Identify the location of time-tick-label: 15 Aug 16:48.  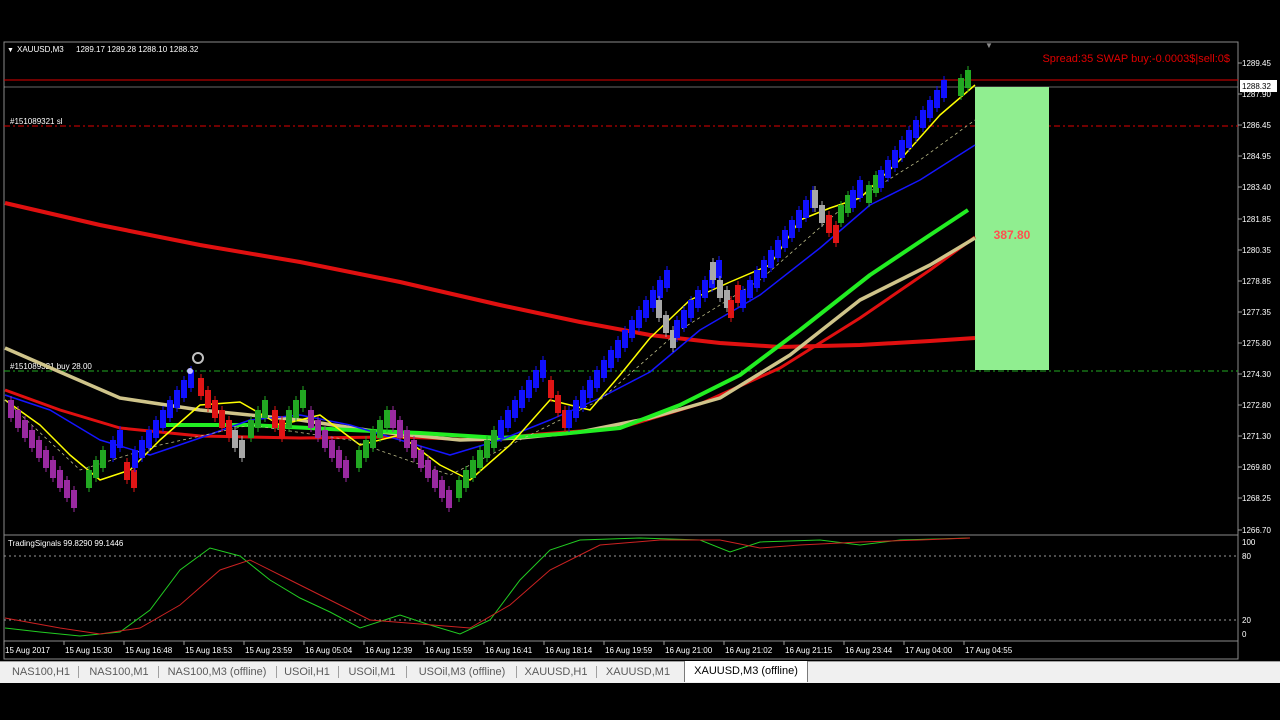
(149, 650).